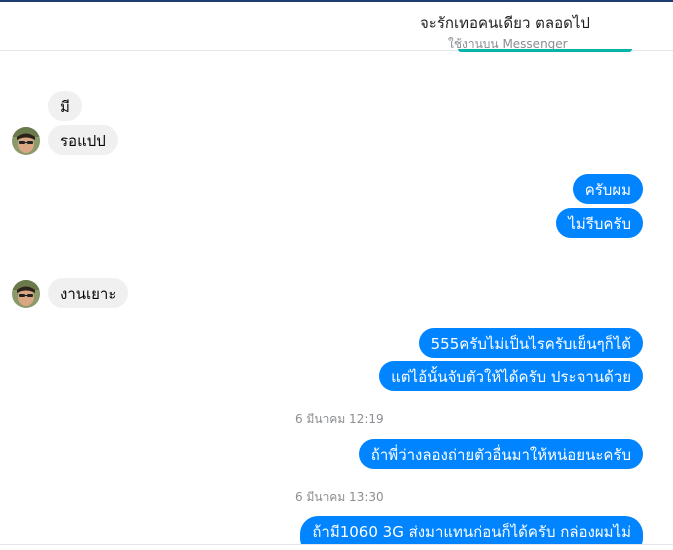  I want to click on outgoing-message: 555ครับไม่เป็นไรครับเย็นๆก็ได้, so click(530, 343).